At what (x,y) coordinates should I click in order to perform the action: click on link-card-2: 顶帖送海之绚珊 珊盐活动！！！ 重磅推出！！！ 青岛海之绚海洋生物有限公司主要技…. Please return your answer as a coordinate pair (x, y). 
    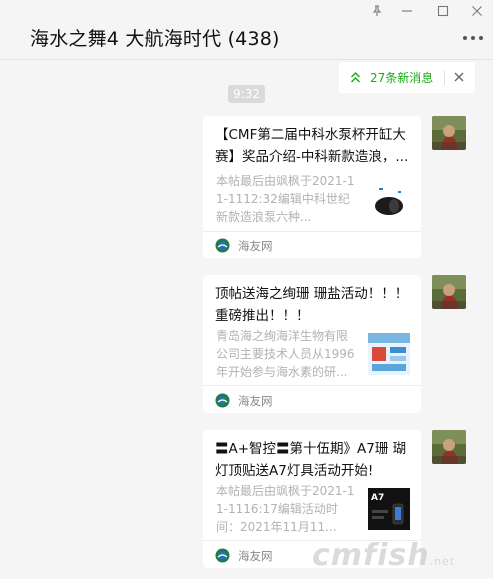
    Looking at the image, I should click on (312, 344).